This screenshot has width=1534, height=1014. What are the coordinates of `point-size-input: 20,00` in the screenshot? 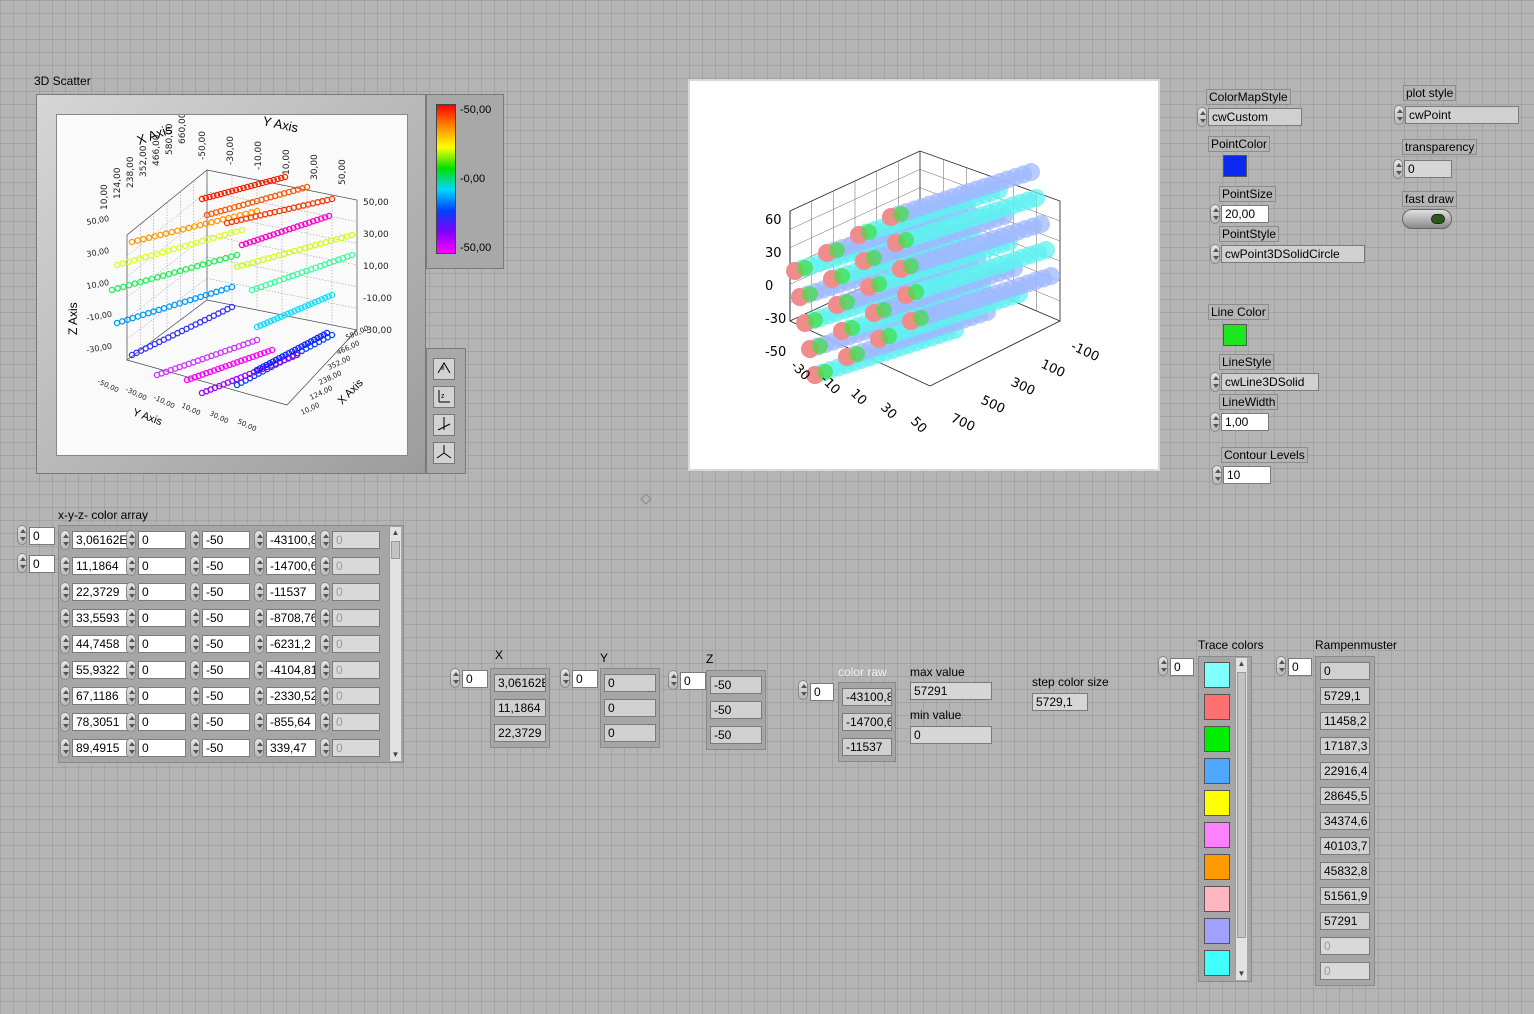 It's located at (1245, 214).